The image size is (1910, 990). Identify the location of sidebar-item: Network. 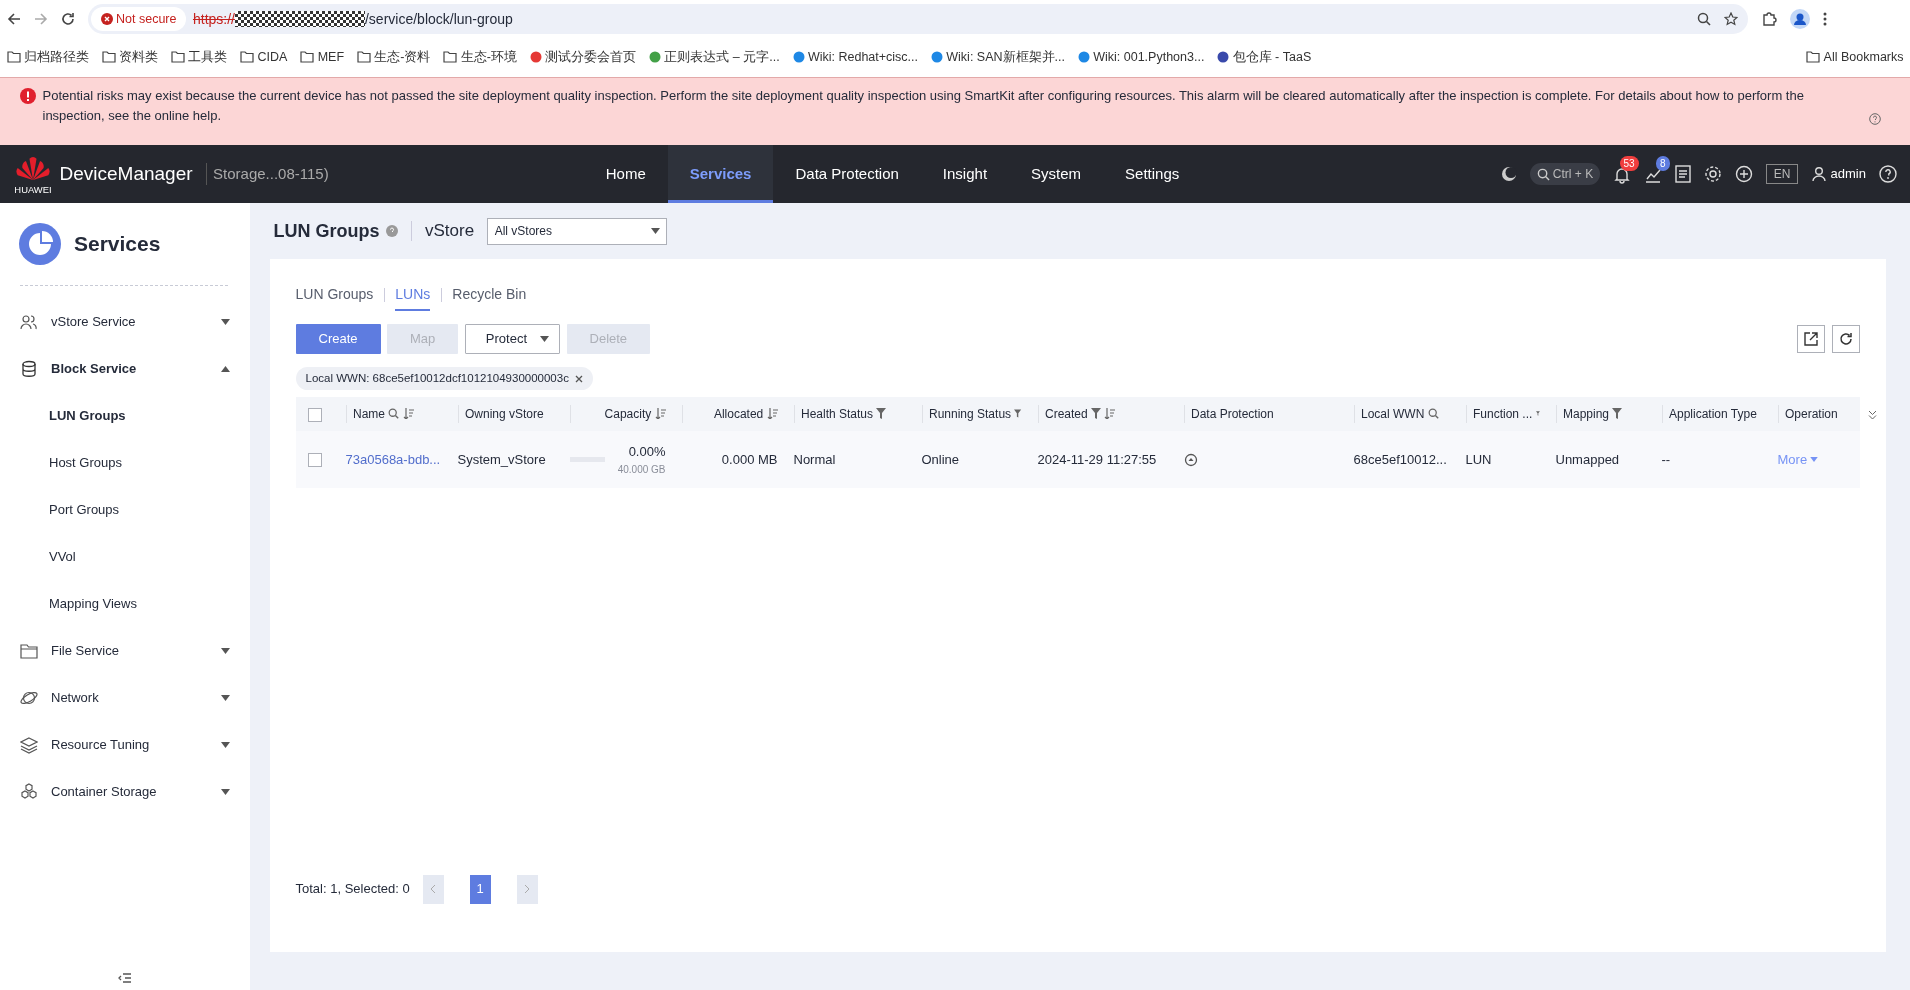
(125, 697).